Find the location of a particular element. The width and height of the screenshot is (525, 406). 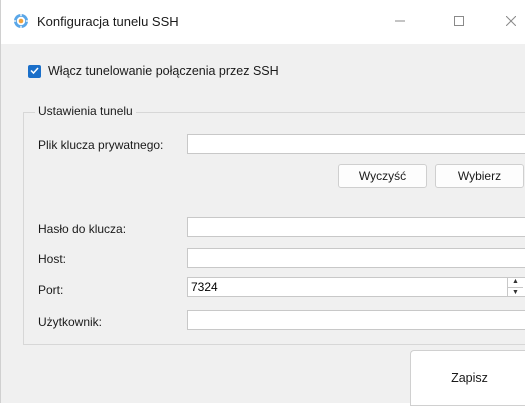

minimize-icon is located at coordinates (400, 22).